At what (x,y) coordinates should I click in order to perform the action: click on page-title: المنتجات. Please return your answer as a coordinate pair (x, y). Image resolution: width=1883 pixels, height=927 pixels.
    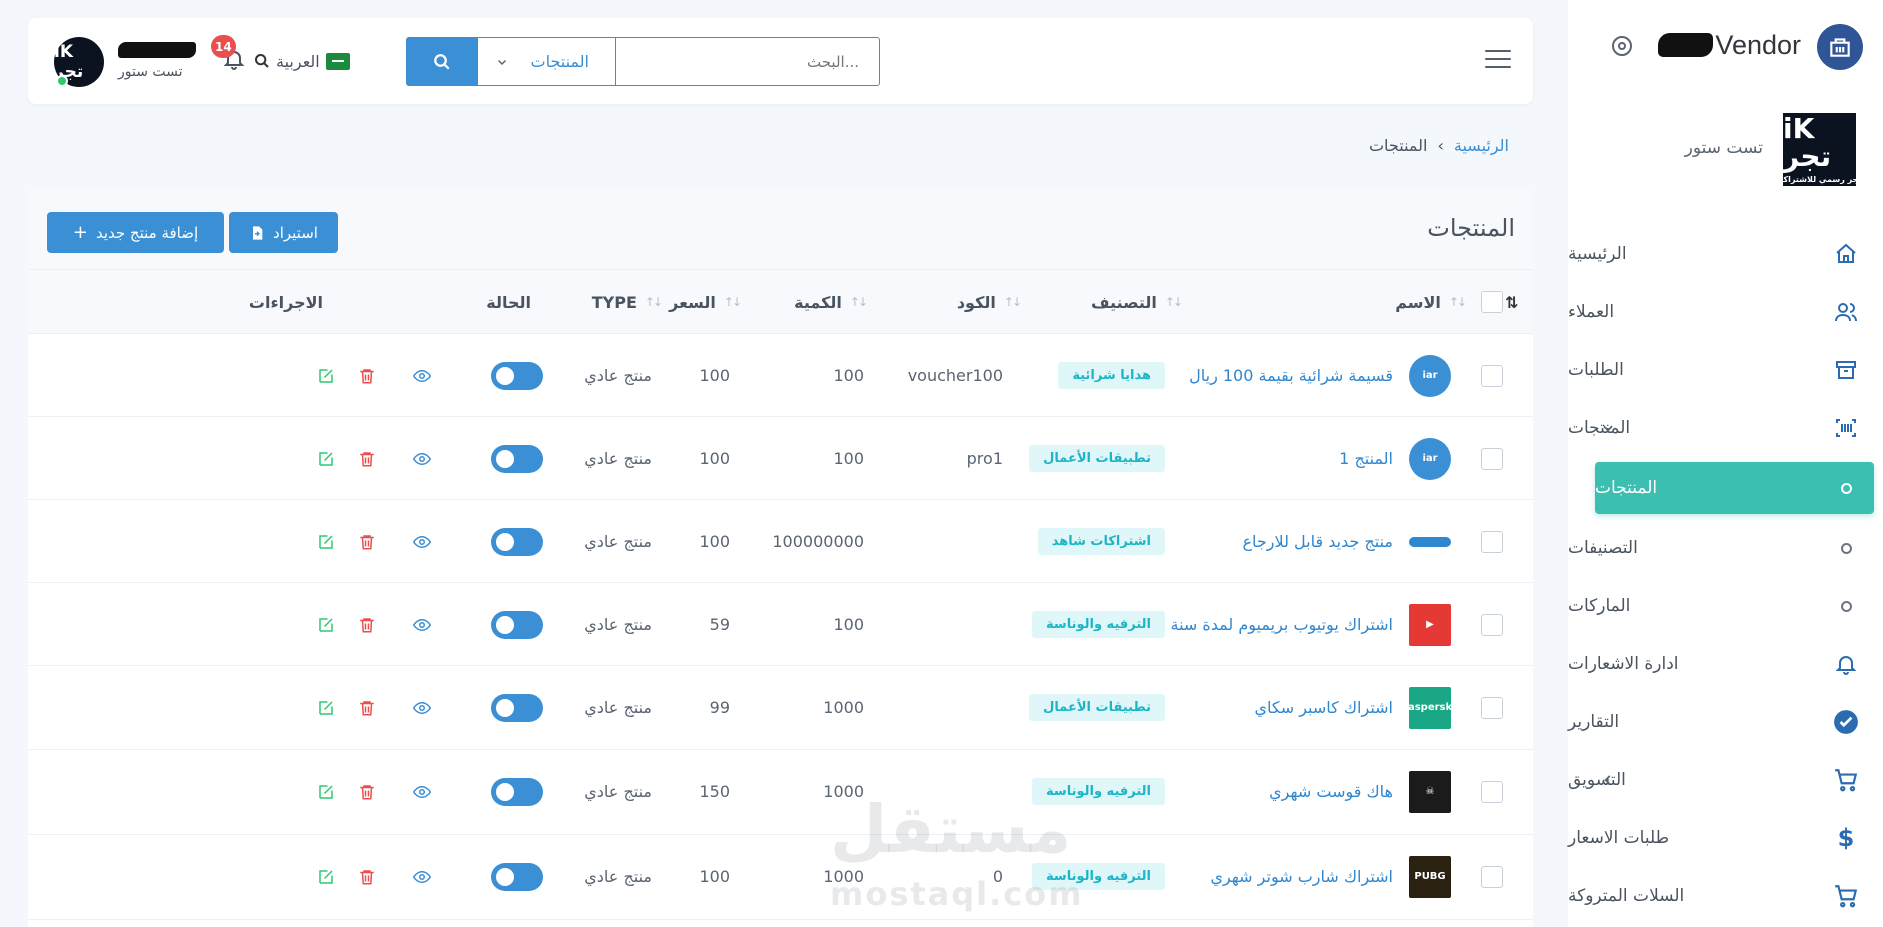
    Looking at the image, I should click on (1471, 228).